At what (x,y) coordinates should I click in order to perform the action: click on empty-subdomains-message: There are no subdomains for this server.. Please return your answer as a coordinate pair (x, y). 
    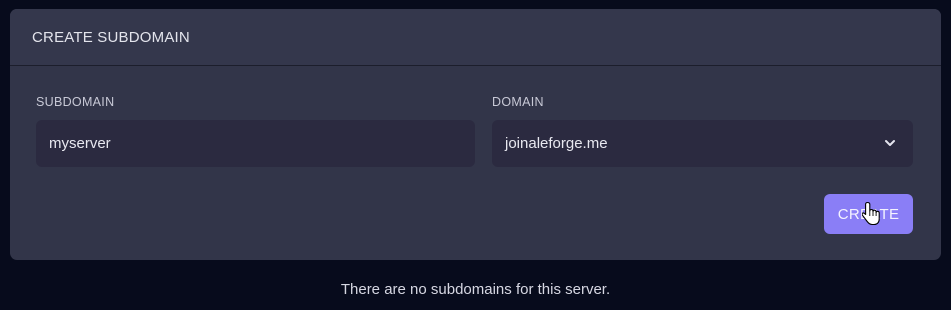
    Looking at the image, I should click on (475, 289).